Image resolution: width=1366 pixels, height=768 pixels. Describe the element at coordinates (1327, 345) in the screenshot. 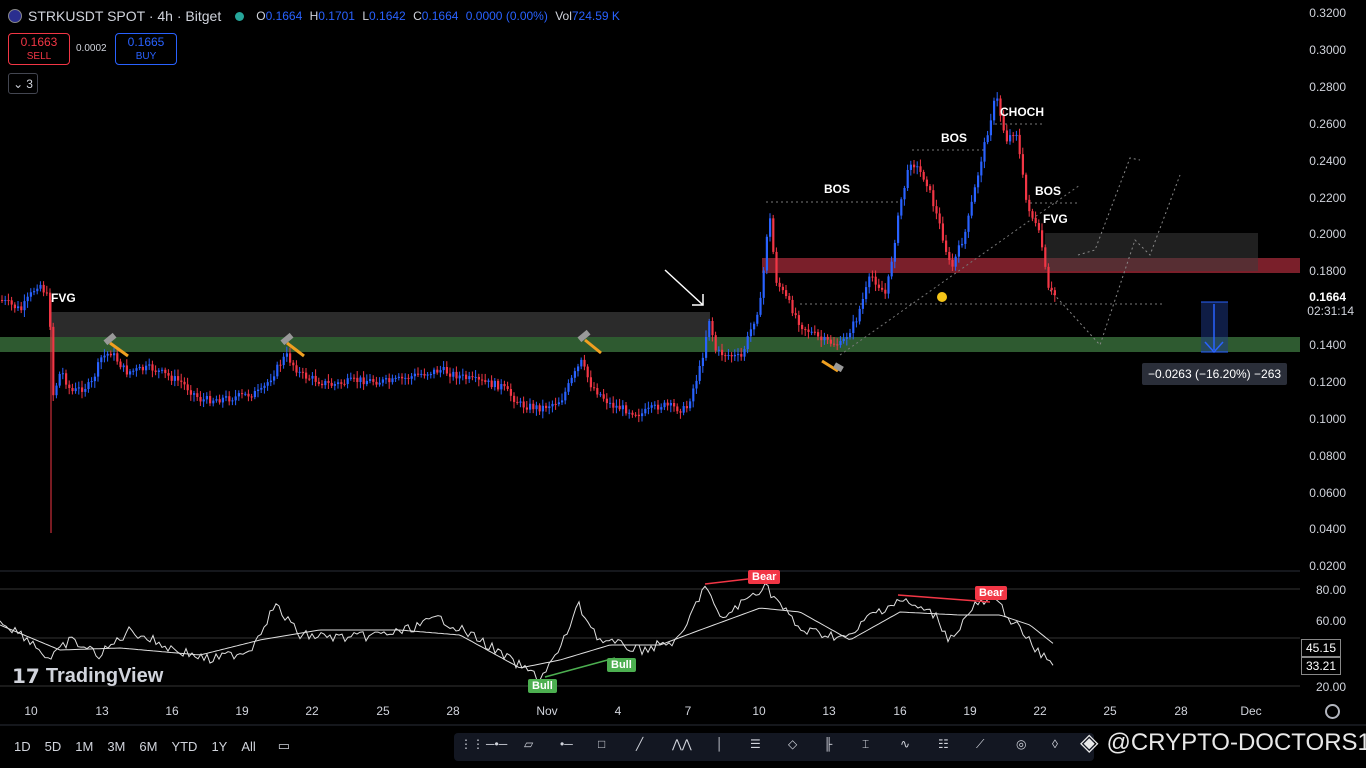

I see `price-tick: 0.1400` at that location.